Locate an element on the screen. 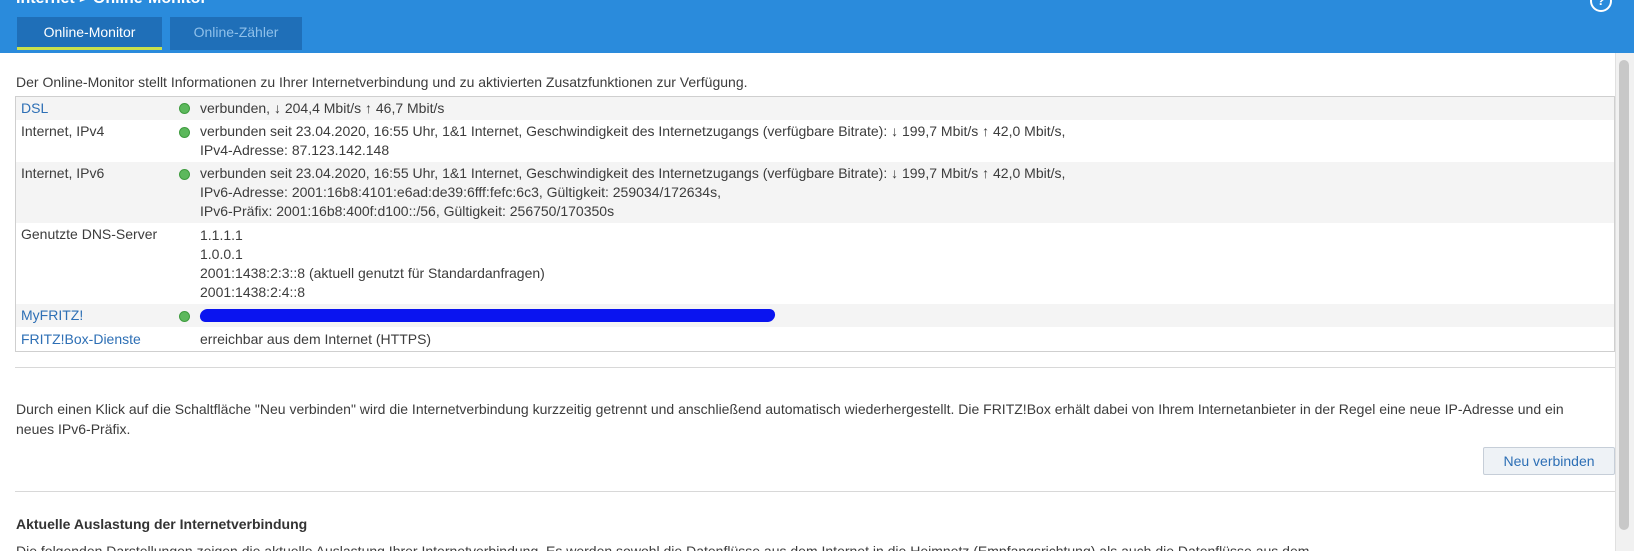 The width and height of the screenshot is (1634, 551). fritzbox-dienste-value: erreichbar aus dem Internet (HTTPS) is located at coordinates (316, 339).